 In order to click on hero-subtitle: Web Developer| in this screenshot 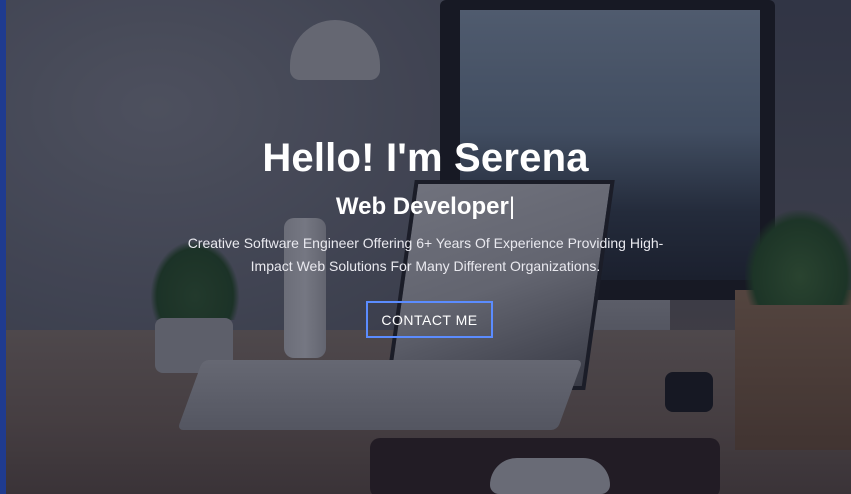, I will do `click(425, 207)`.